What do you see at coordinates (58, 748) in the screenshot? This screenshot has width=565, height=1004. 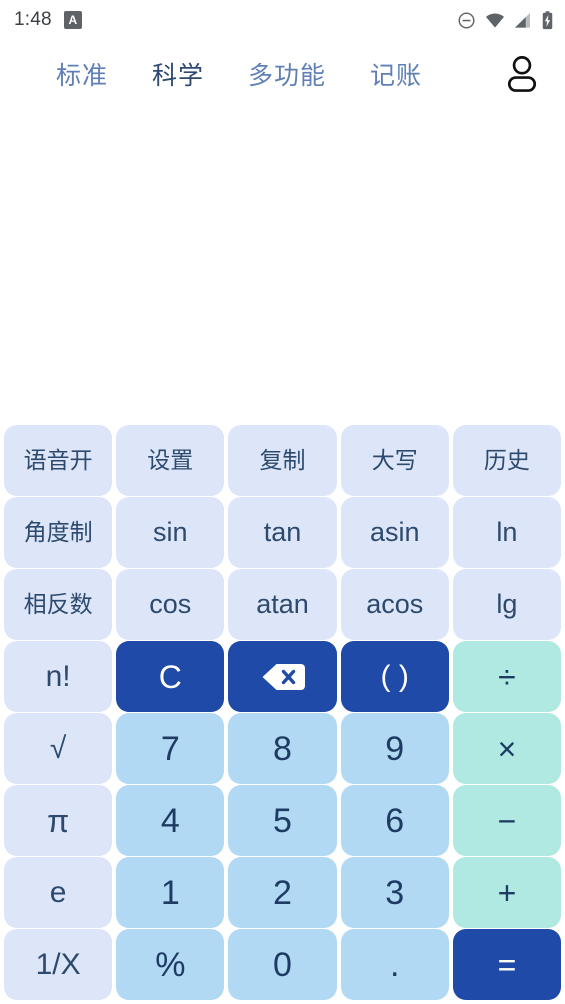 I see `square-root-key: √` at bounding box center [58, 748].